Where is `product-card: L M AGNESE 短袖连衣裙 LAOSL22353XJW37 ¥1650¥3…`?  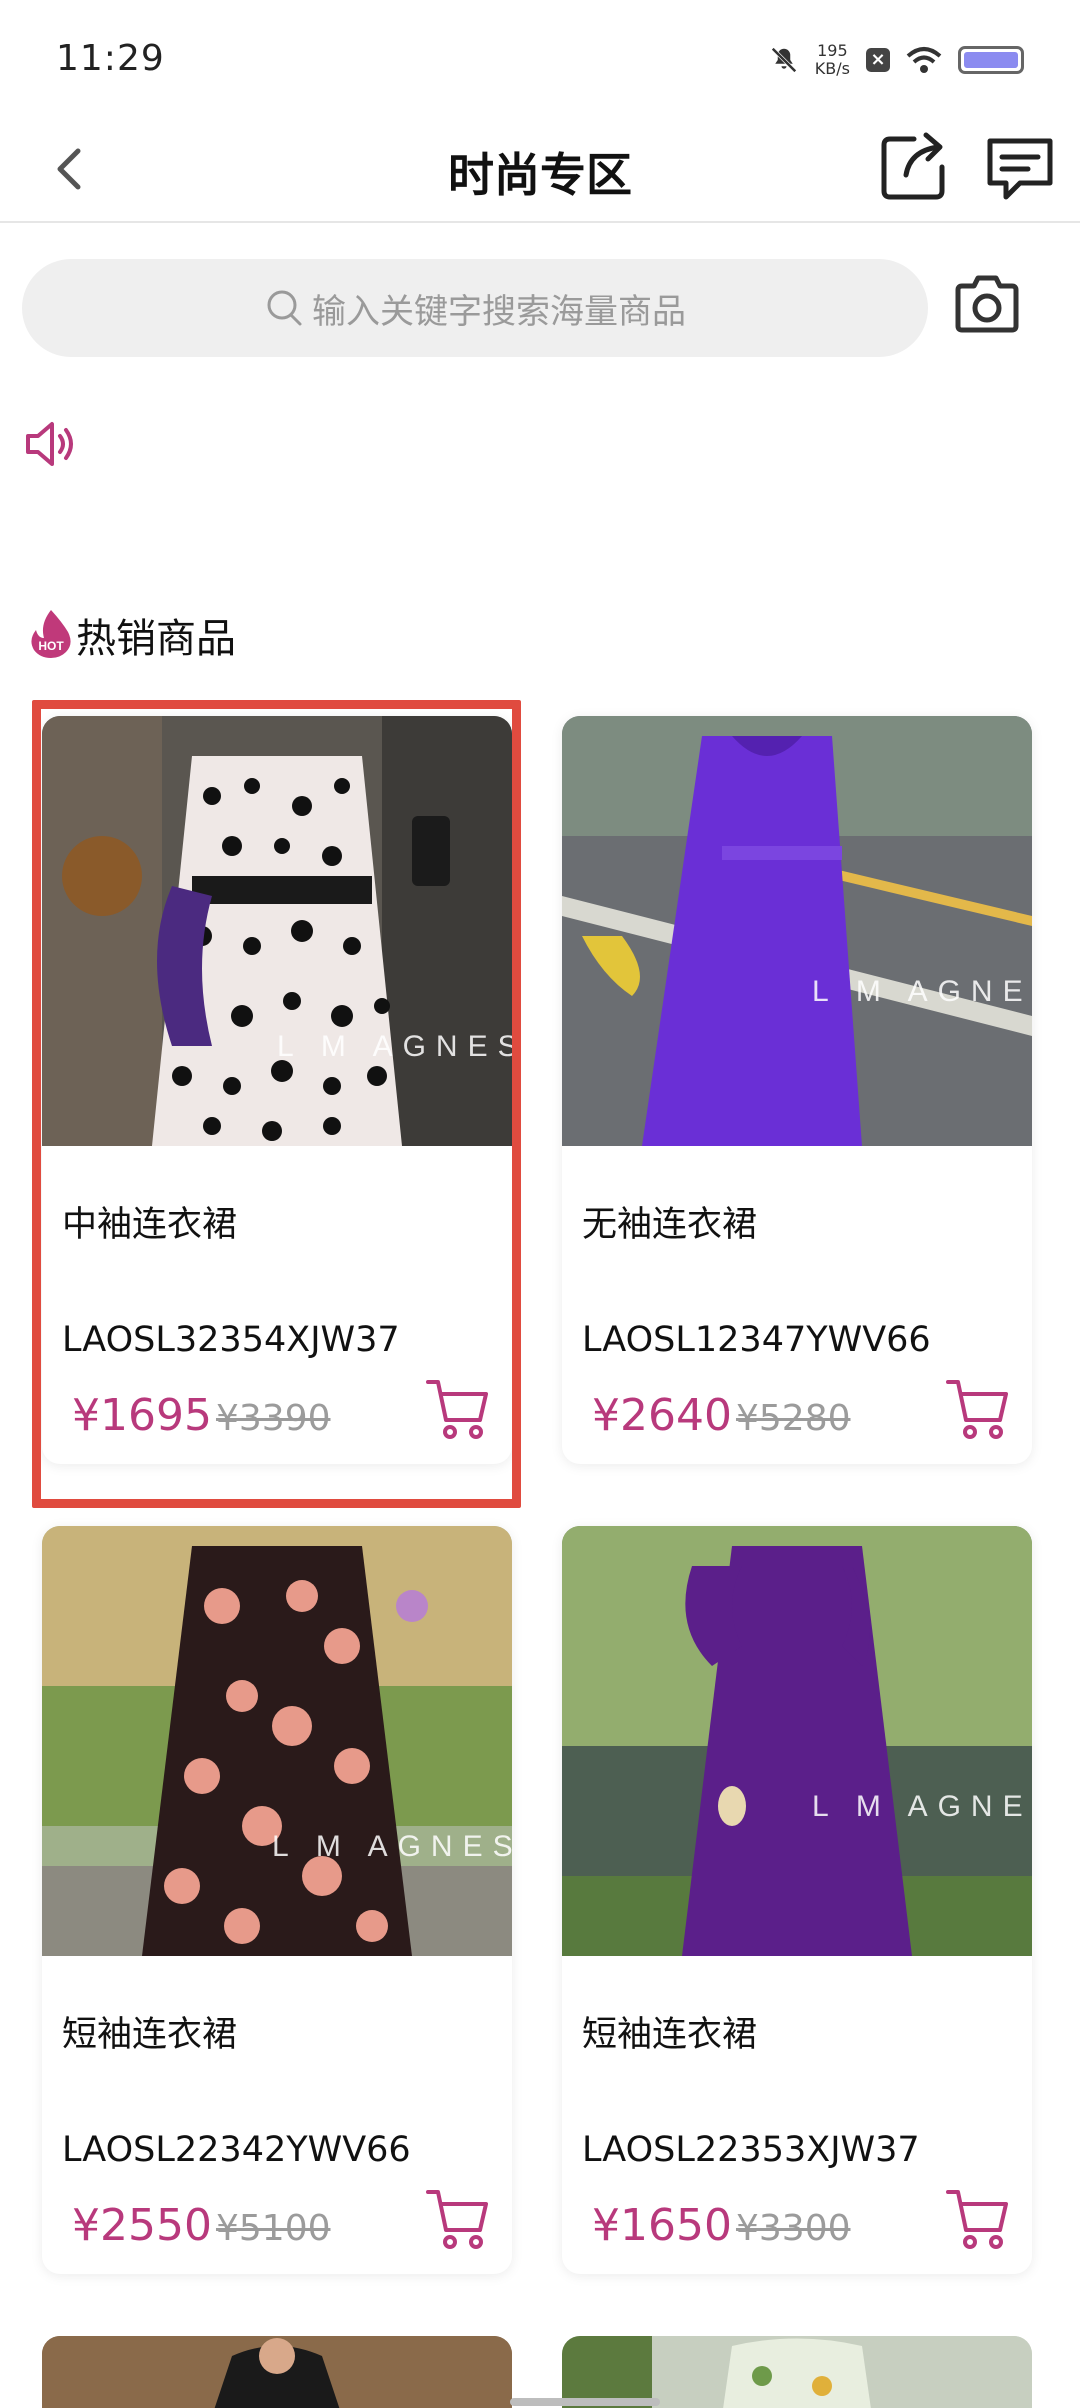
product-card: L M AGNESE 短袖连衣裙 LAOSL22353XJW37 ¥1650¥3… is located at coordinates (797, 1900).